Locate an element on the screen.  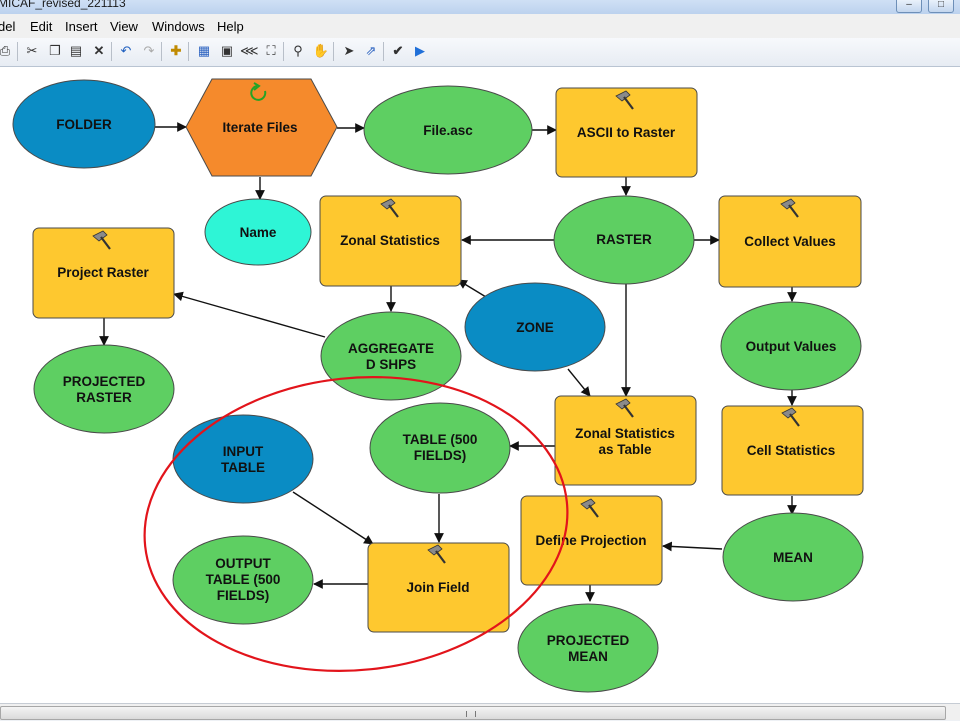
minimize-button: – is located at coordinates (909, 6).